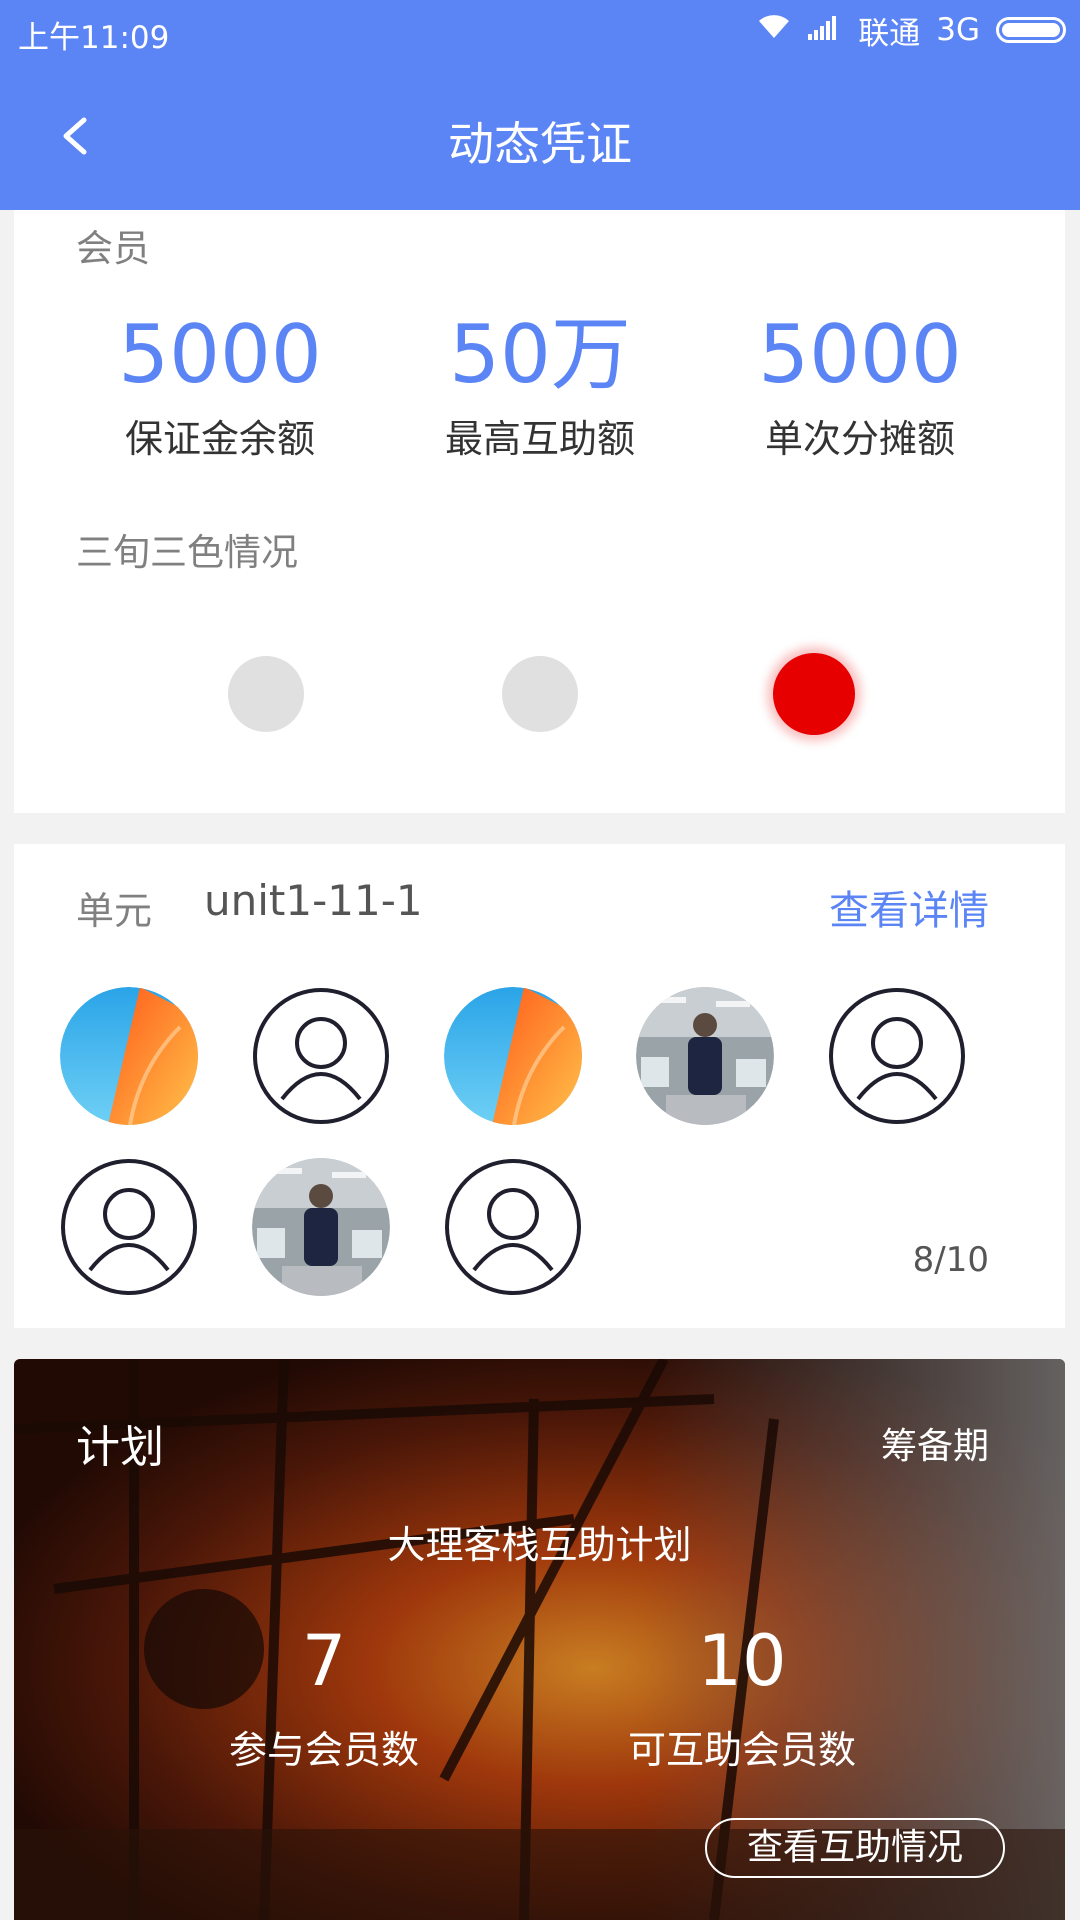  I want to click on view-mutual-aid-button: 查看互助情况, so click(855, 1848).